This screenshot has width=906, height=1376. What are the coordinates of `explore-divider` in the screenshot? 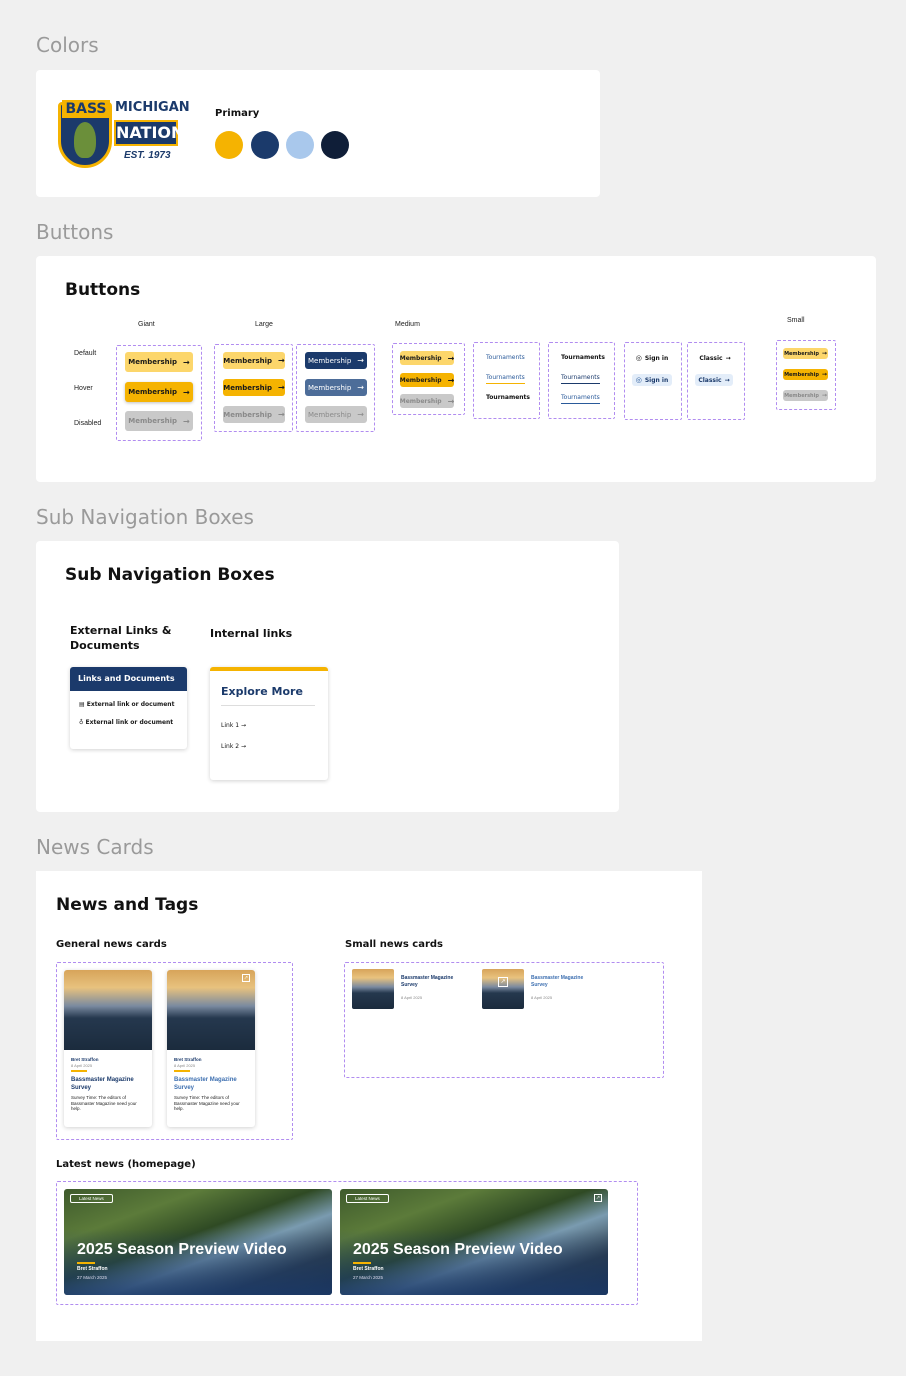 It's located at (268, 705).